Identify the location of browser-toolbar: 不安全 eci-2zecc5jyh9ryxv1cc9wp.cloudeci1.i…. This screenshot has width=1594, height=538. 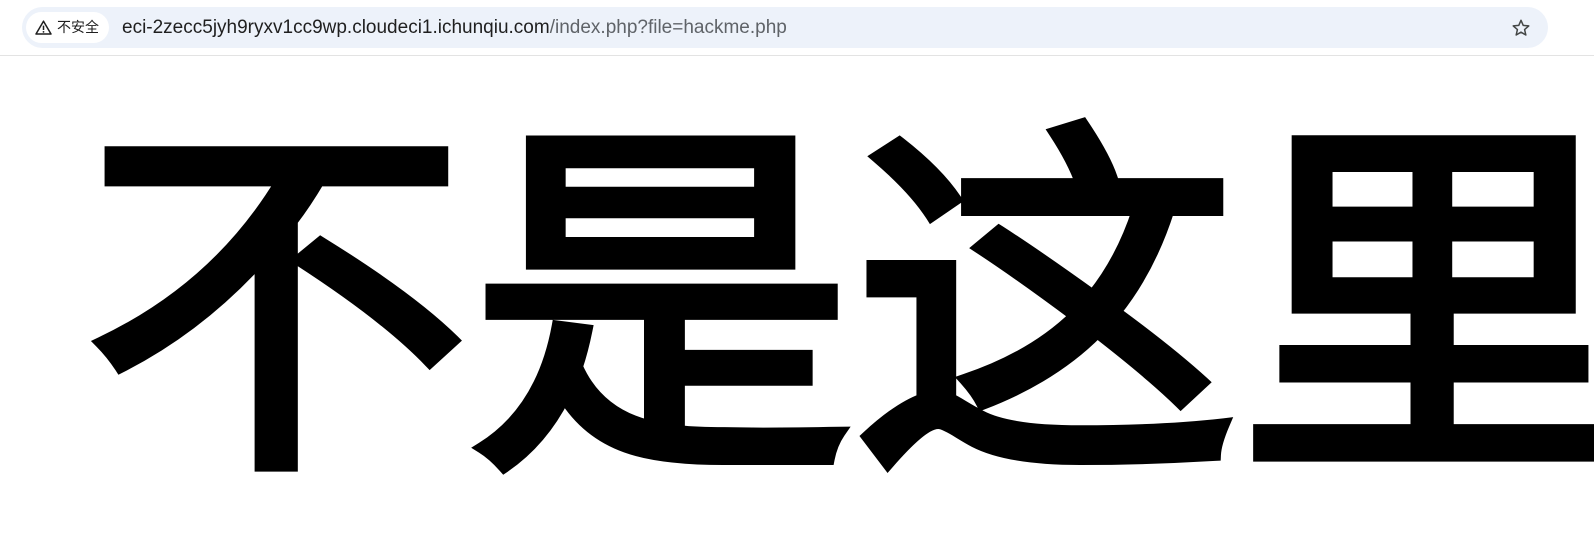
(797, 28).